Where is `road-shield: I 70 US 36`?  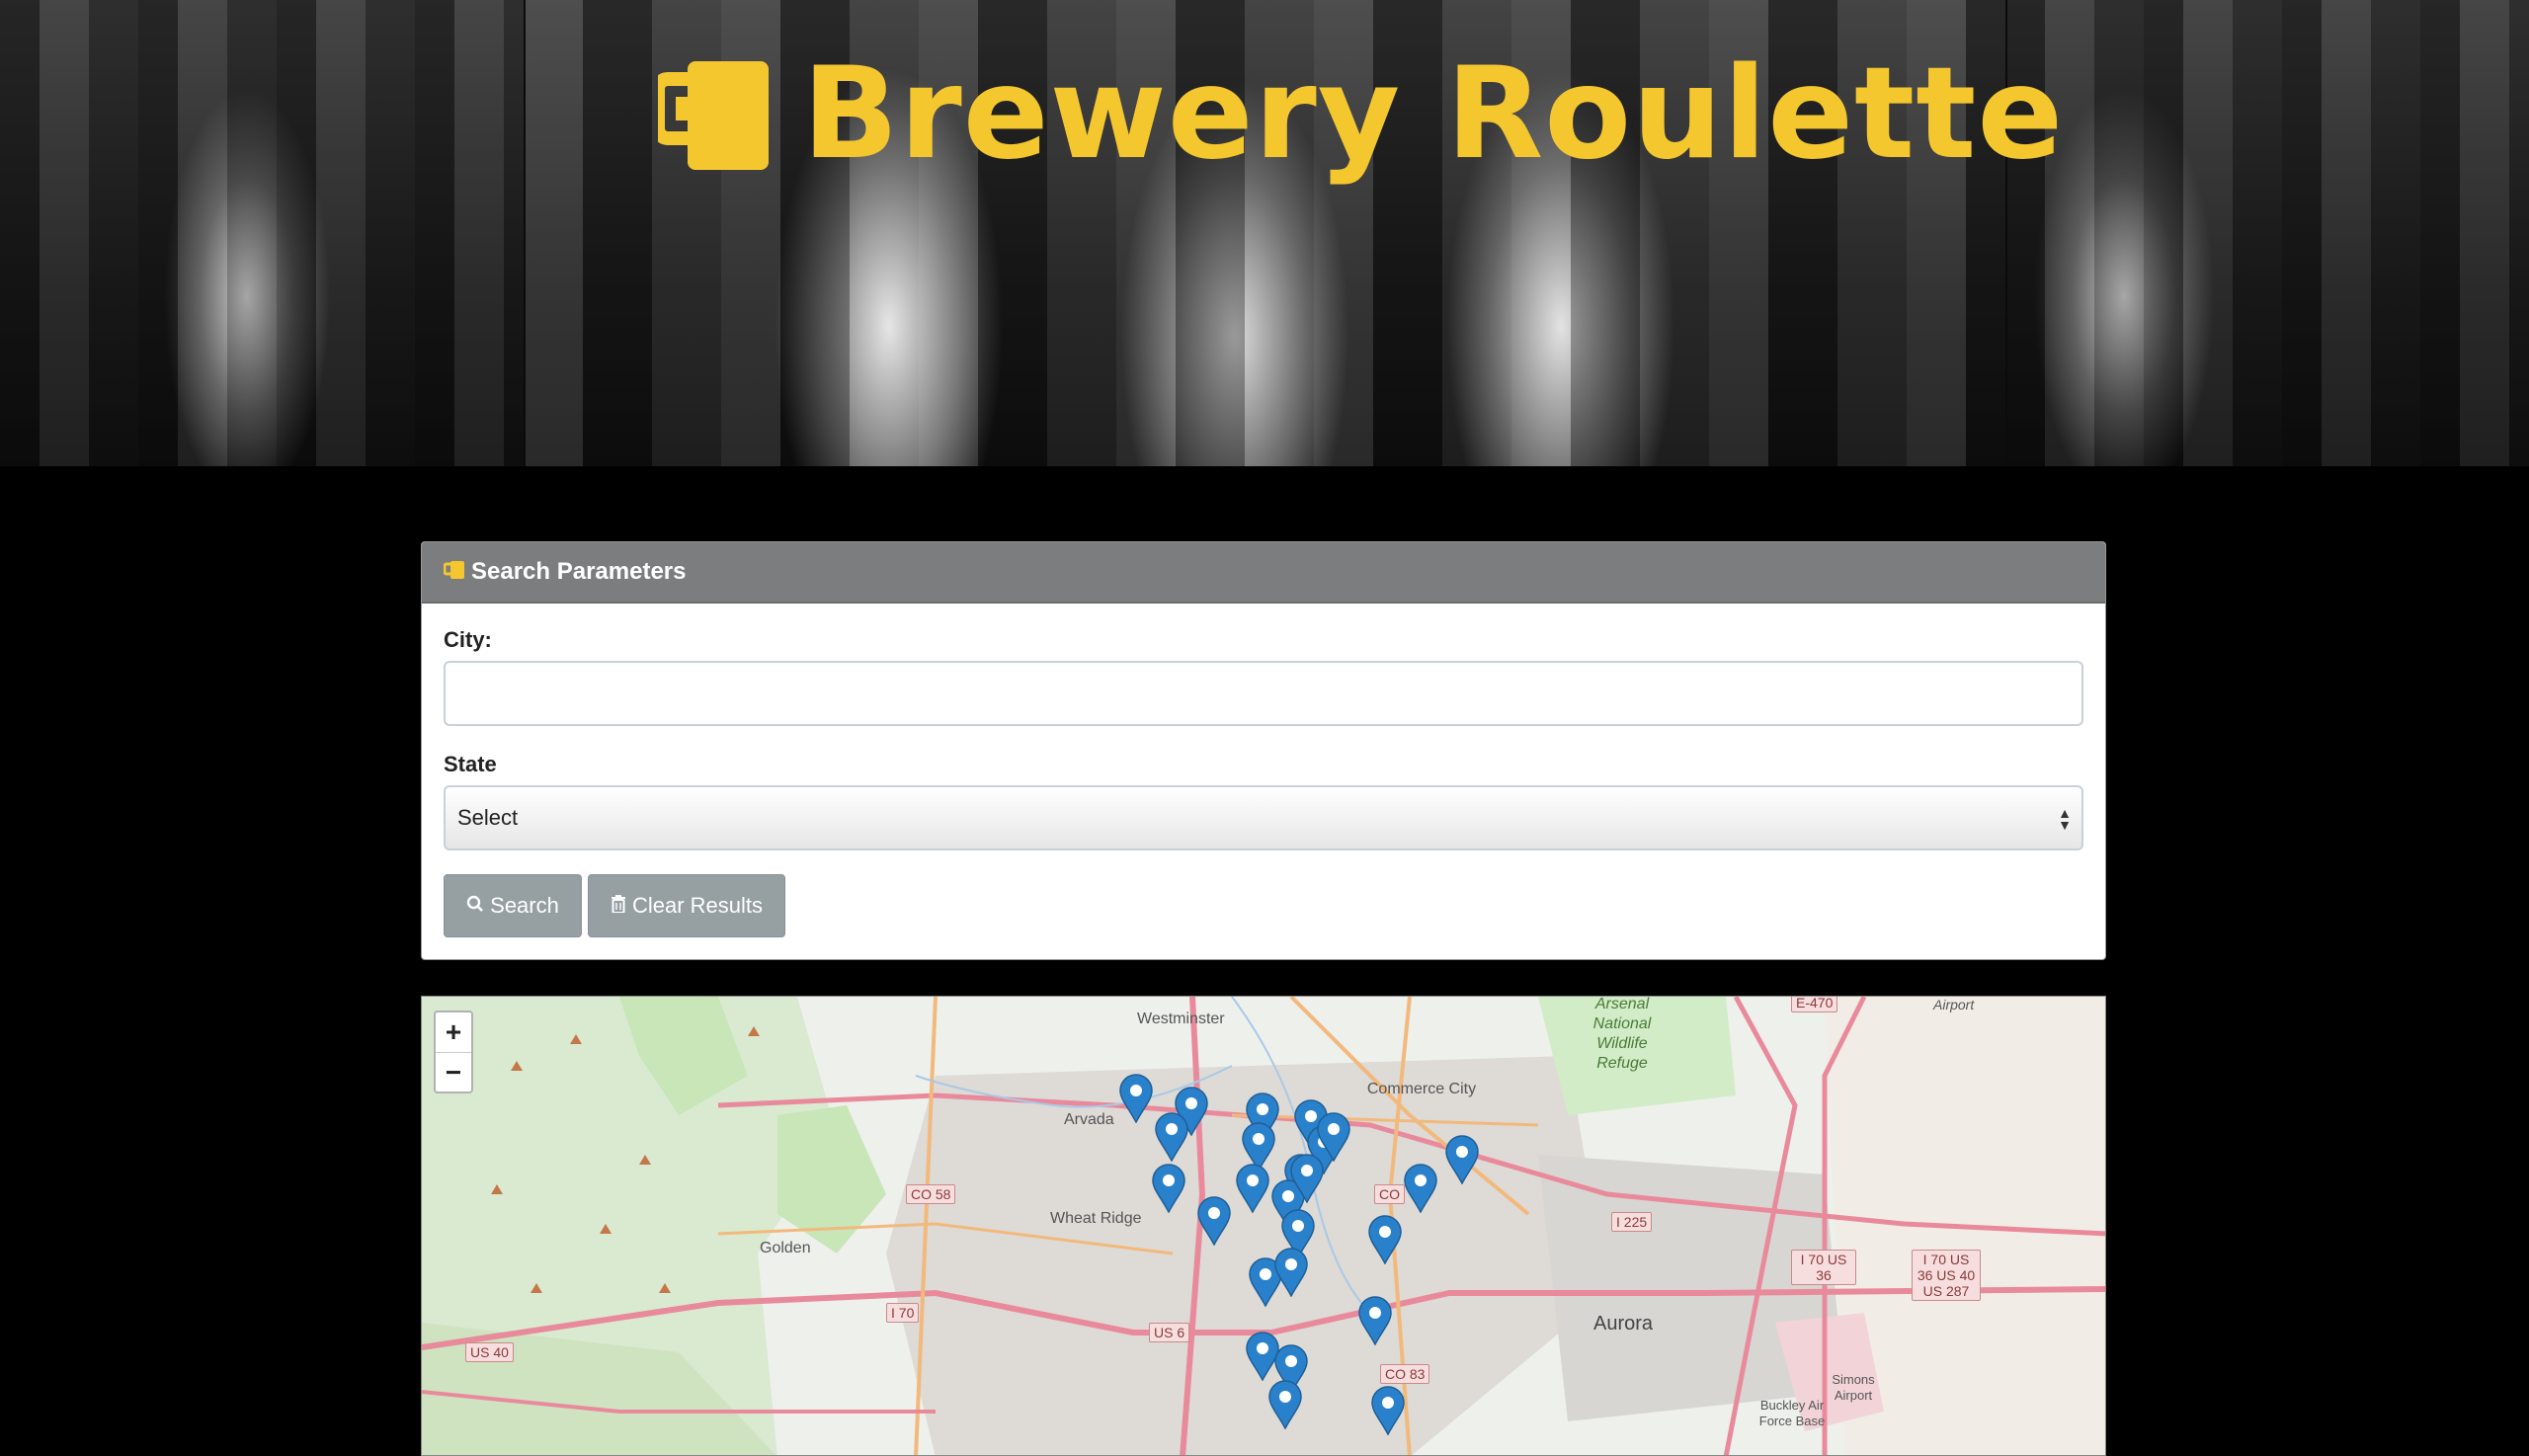
road-shield: I 70 US 36 is located at coordinates (1824, 1267).